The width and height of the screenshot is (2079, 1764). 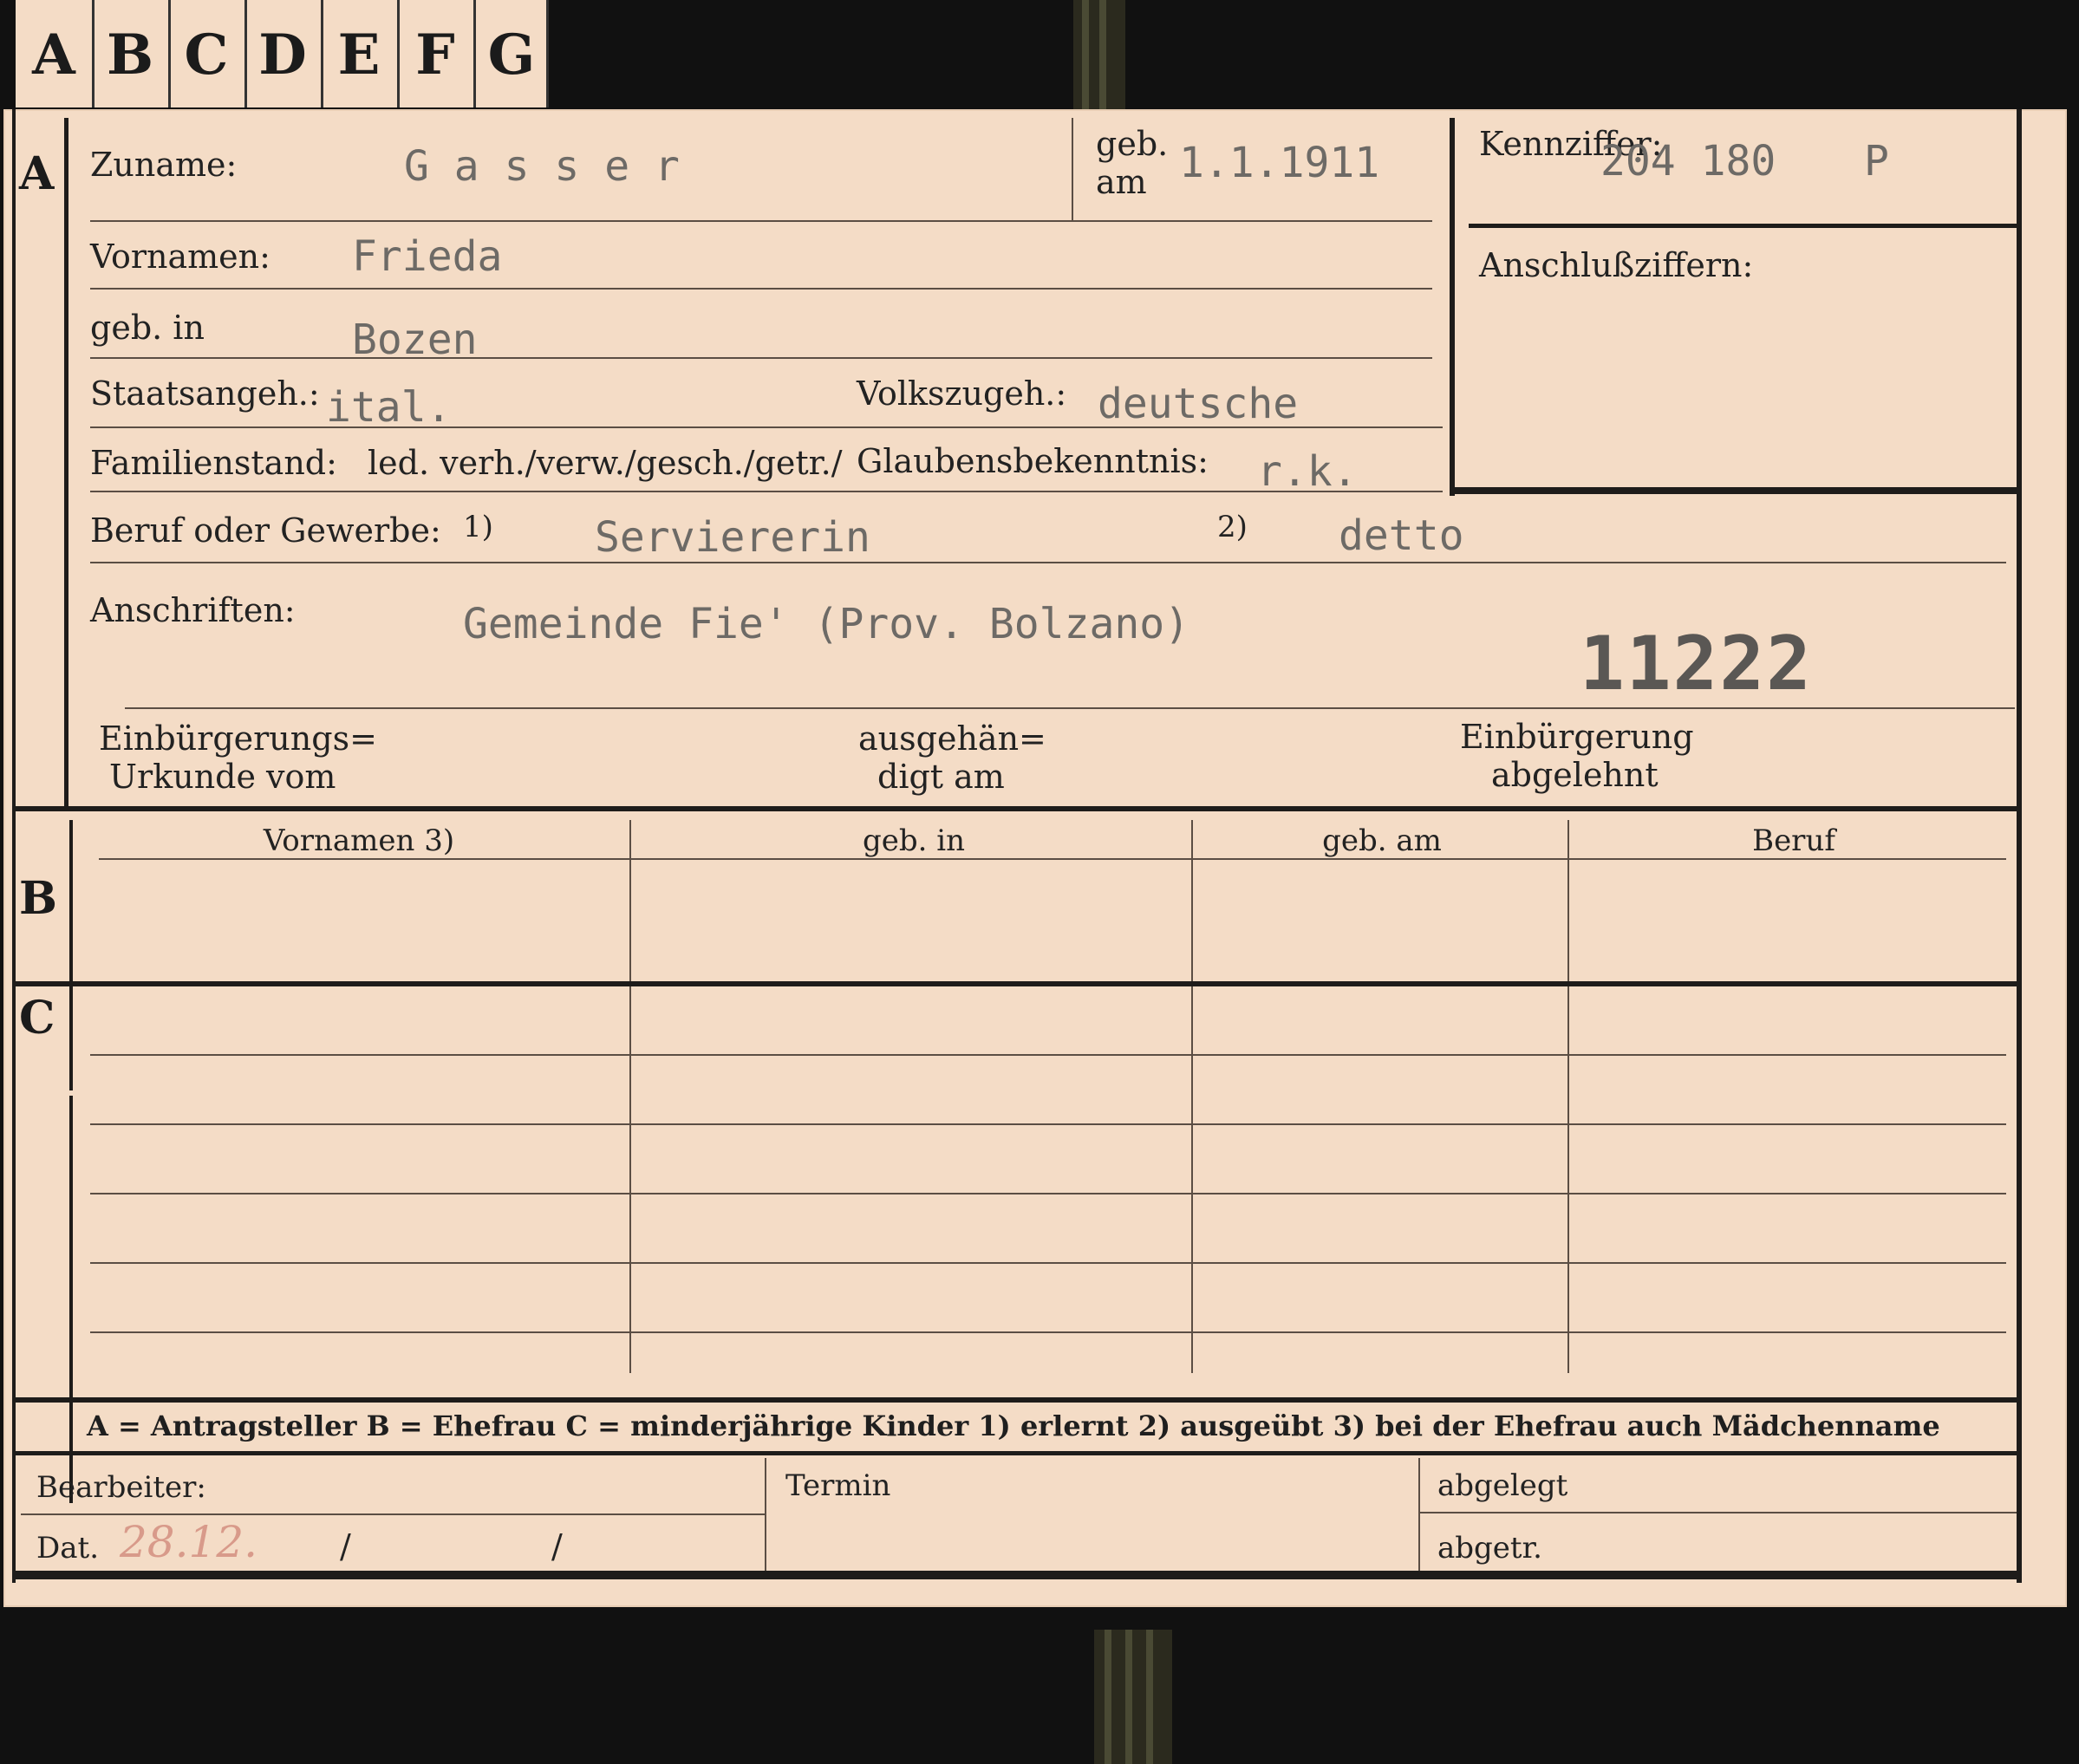 What do you see at coordinates (1617, 265) in the screenshot?
I see `anschluss-label: Anschlußziffern:` at bounding box center [1617, 265].